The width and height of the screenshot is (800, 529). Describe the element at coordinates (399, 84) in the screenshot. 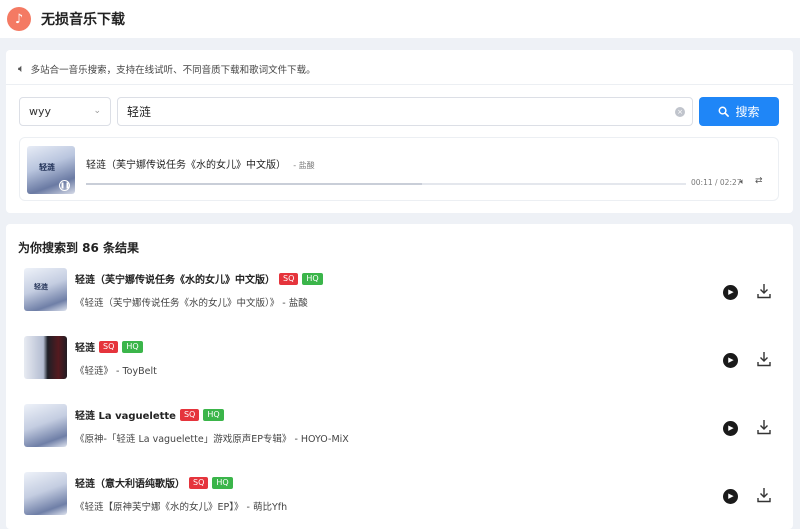

I see `divider` at that location.